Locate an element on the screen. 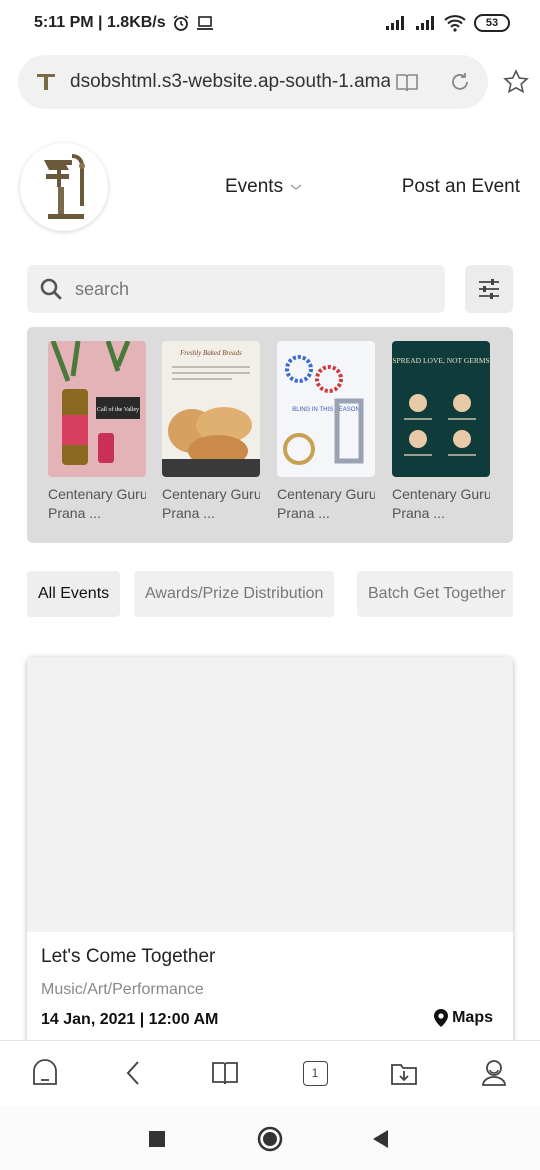  bookmarks-button is located at coordinates (225, 1073).